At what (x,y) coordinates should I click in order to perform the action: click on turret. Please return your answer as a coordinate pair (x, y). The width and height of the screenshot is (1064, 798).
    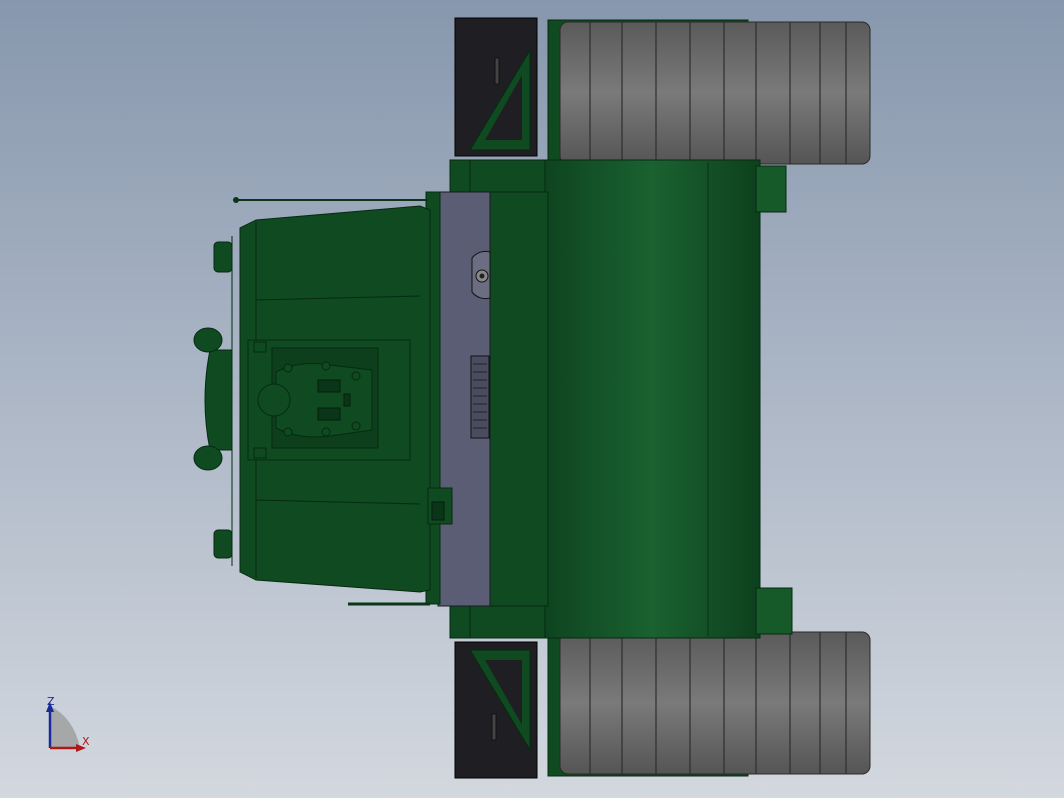
    Looking at the image, I should click on (323, 398).